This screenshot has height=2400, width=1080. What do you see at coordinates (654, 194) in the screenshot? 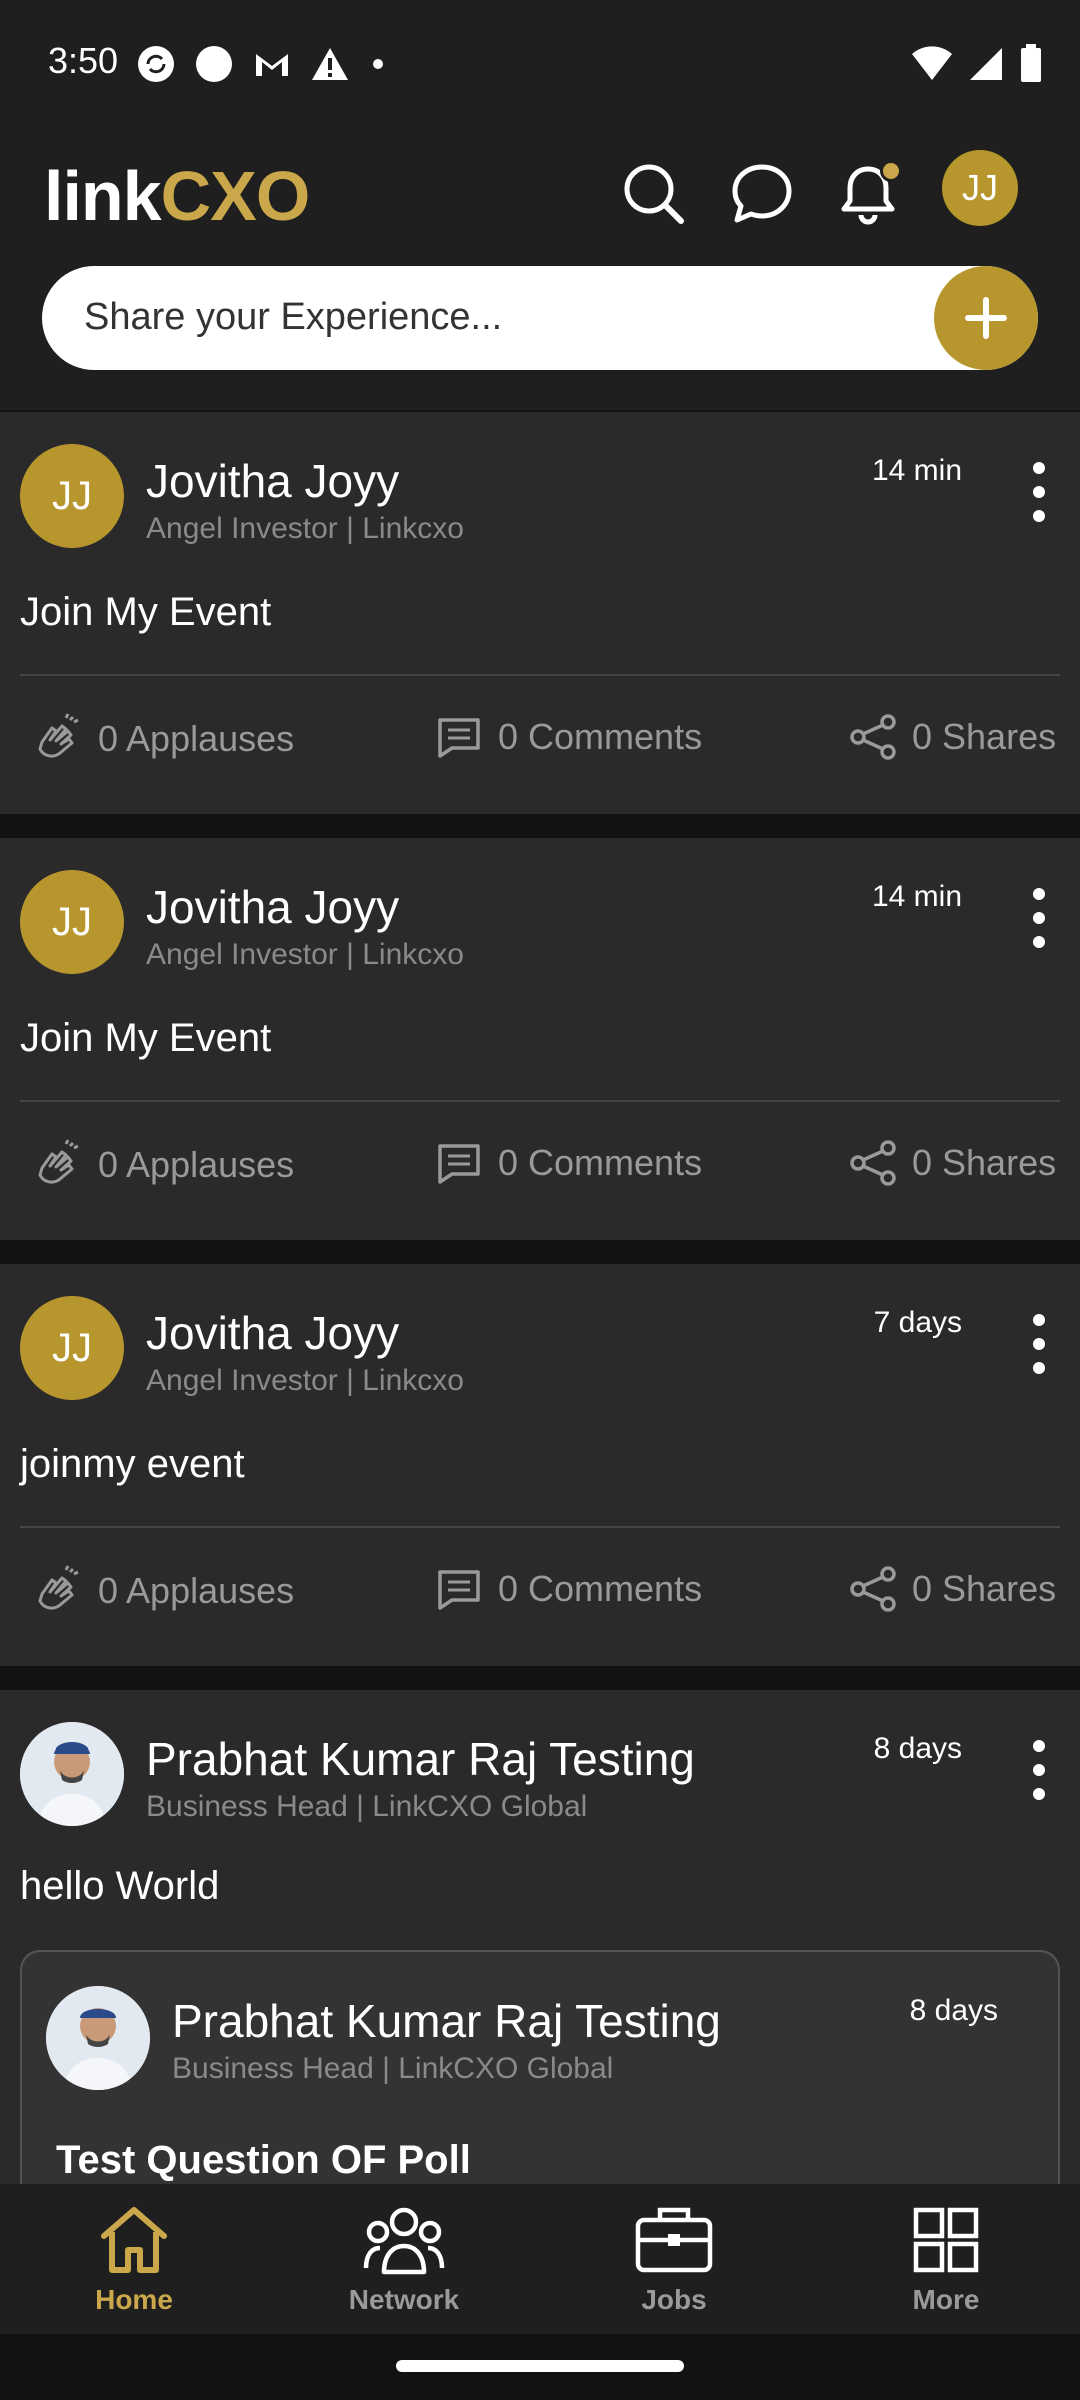
I see `search-button` at bounding box center [654, 194].